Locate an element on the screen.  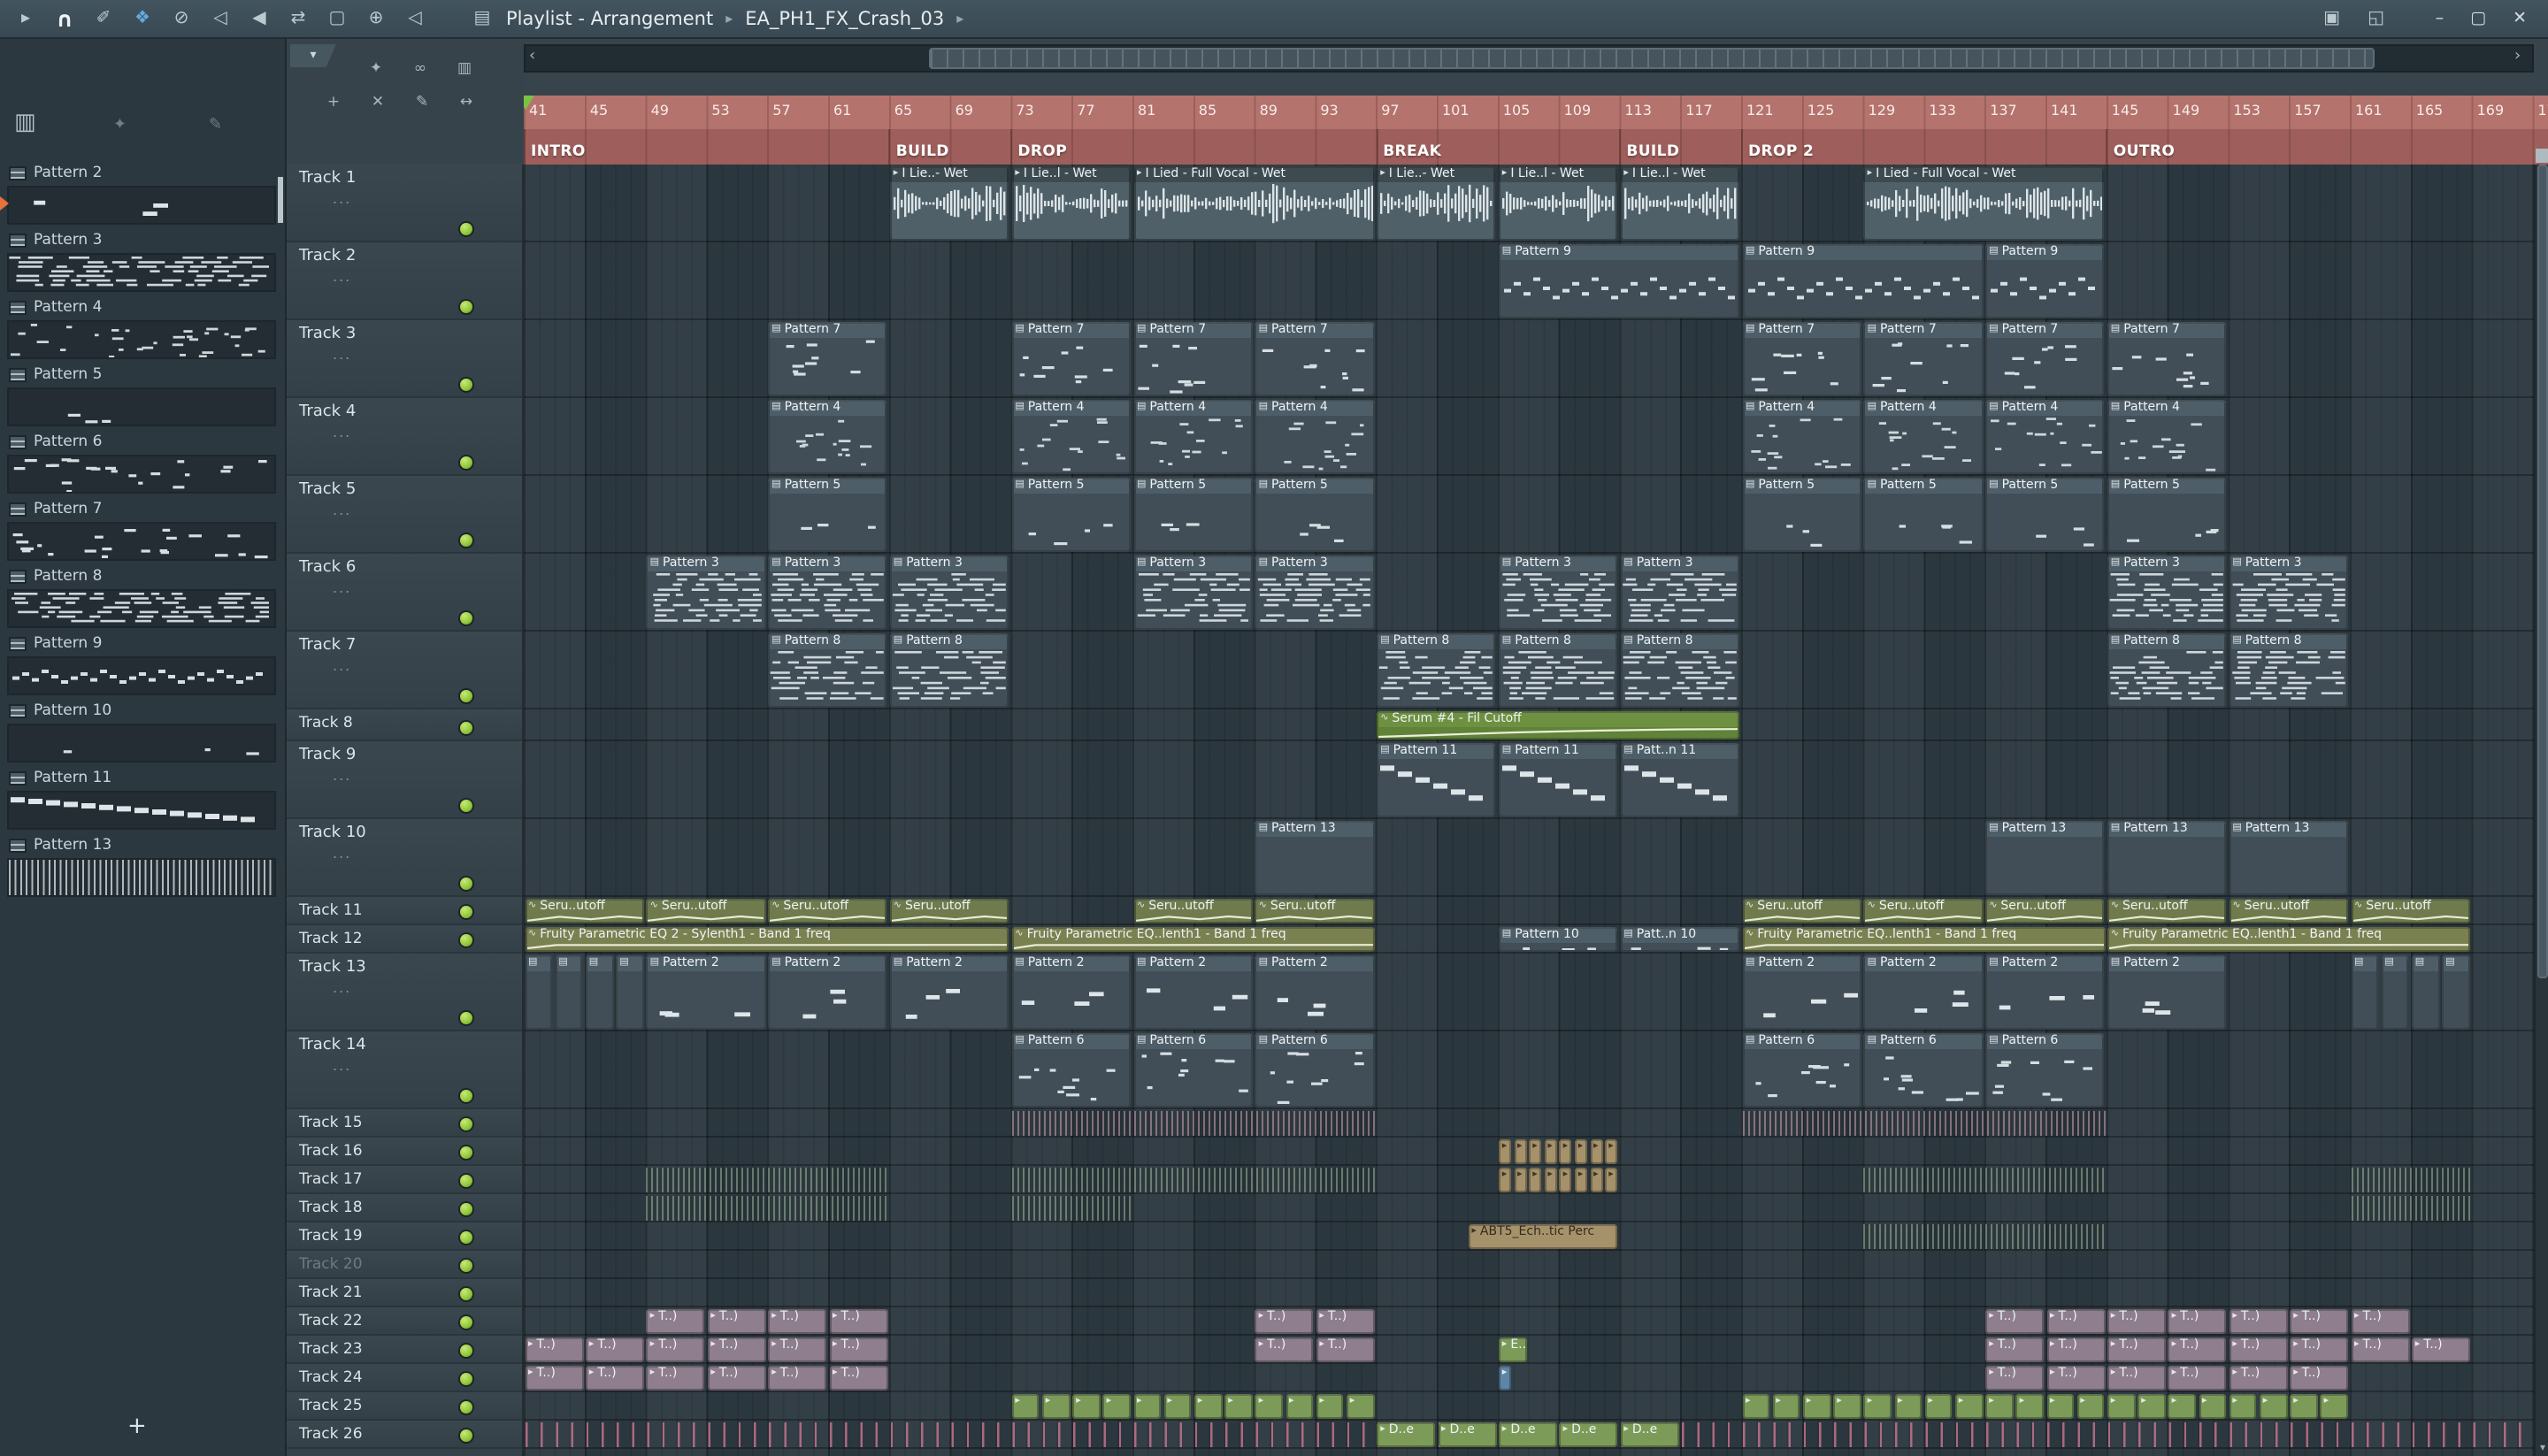
clip-pattern-10: ▤ Pattern 10 is located at coordinates (1558, 938).